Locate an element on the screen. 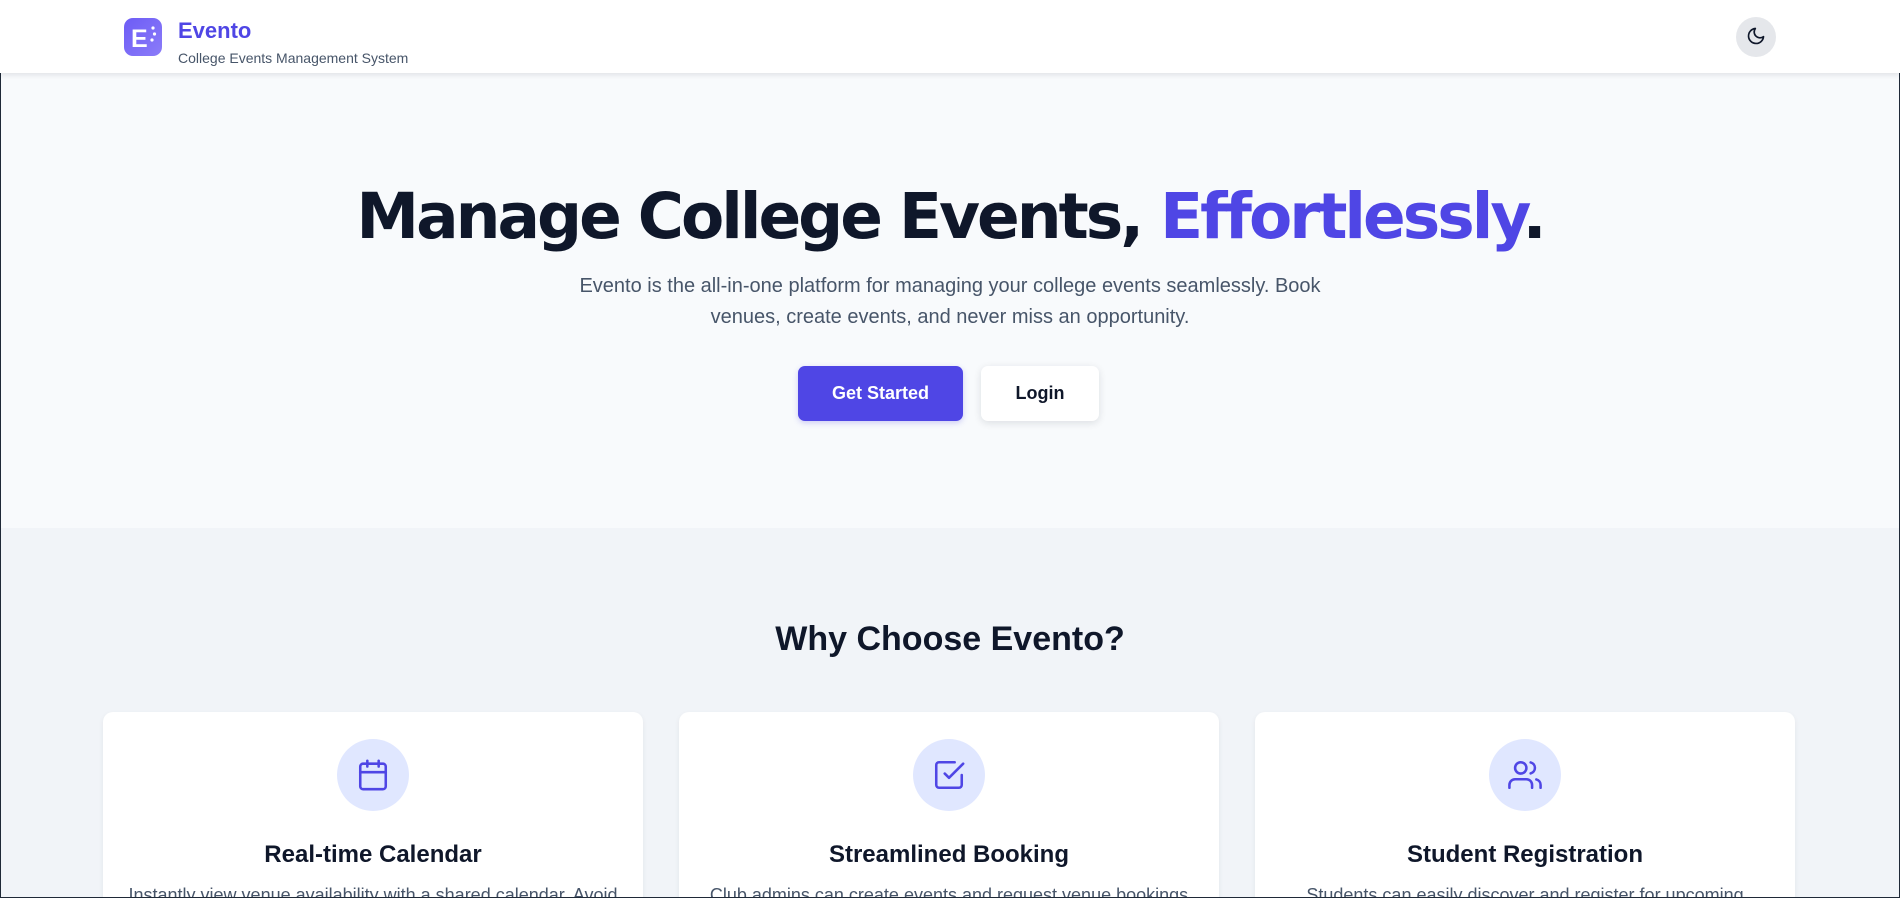 Image resolution: width=1900 pixels, height=898 pixels. login-button: Login is located at coordinates (1040, 393).